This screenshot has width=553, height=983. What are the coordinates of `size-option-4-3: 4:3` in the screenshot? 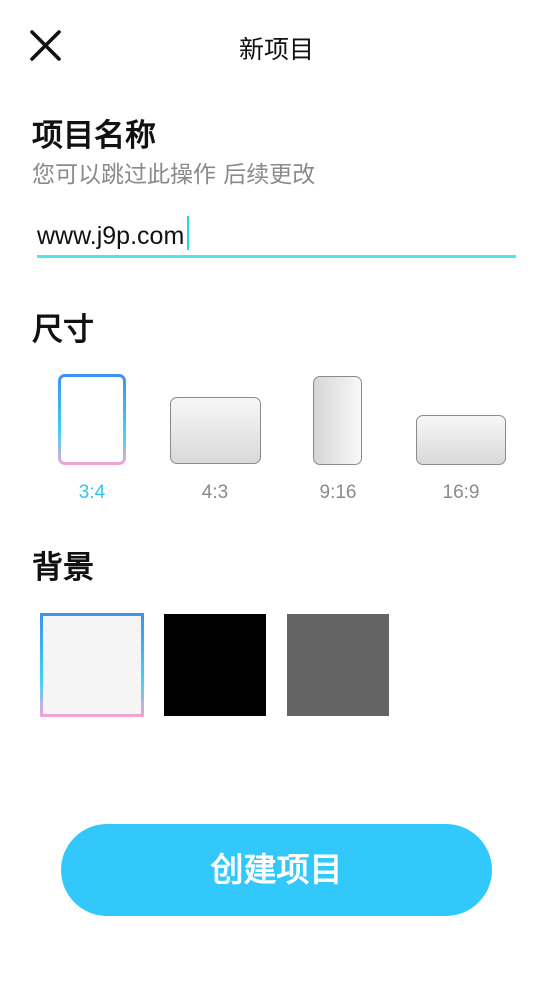 It's located at (215, 440).